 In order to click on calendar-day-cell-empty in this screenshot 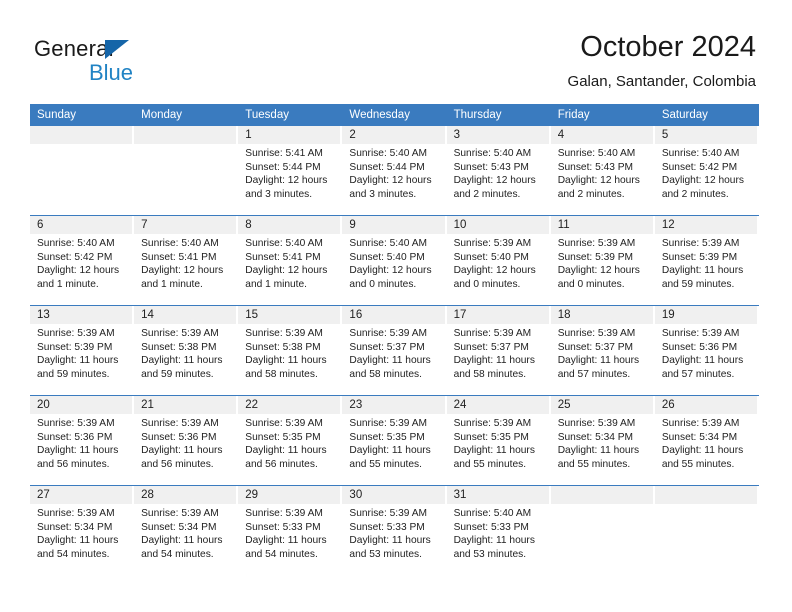, I will do `click(82, 171)`.